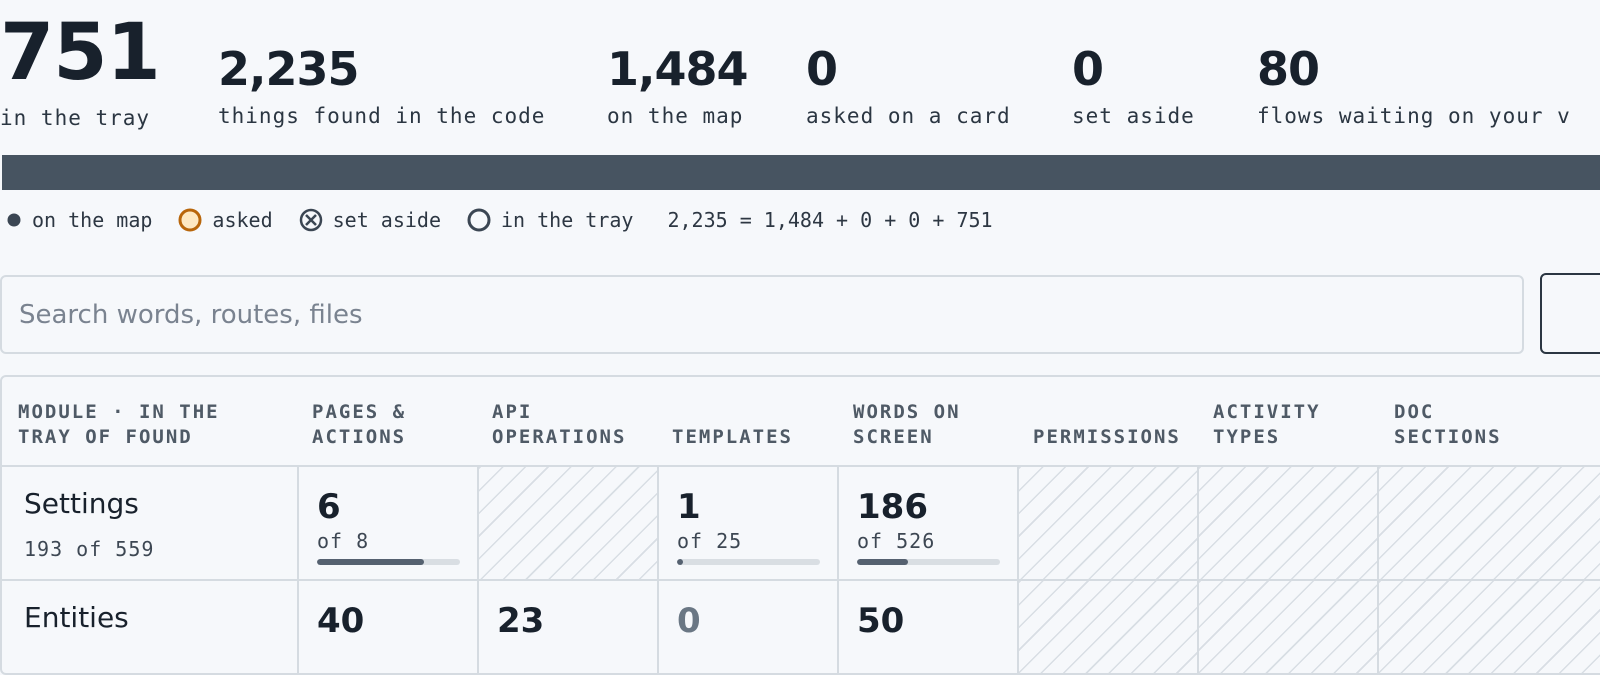 The image size is (1600, 675). I want to click on stat-label: set aside, so click(1133, 116).